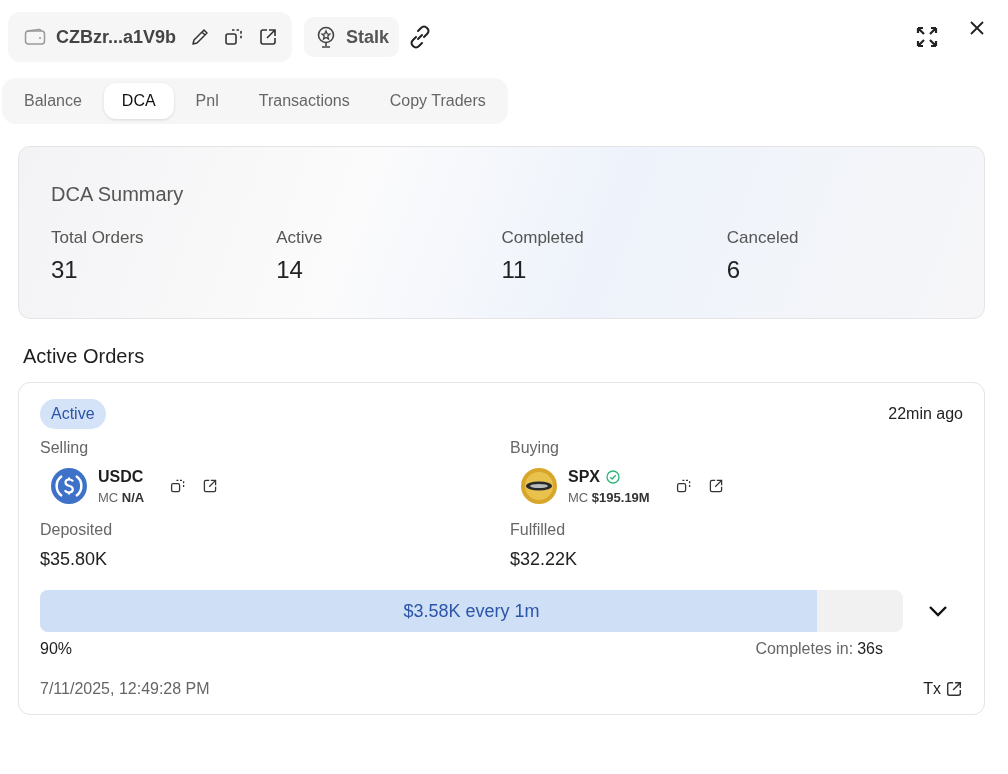 The width and height of the screenshot is (1008, 774). Describe the element at coordinates (927, 37) in the screenshot. I see `expand-icon` at that location.